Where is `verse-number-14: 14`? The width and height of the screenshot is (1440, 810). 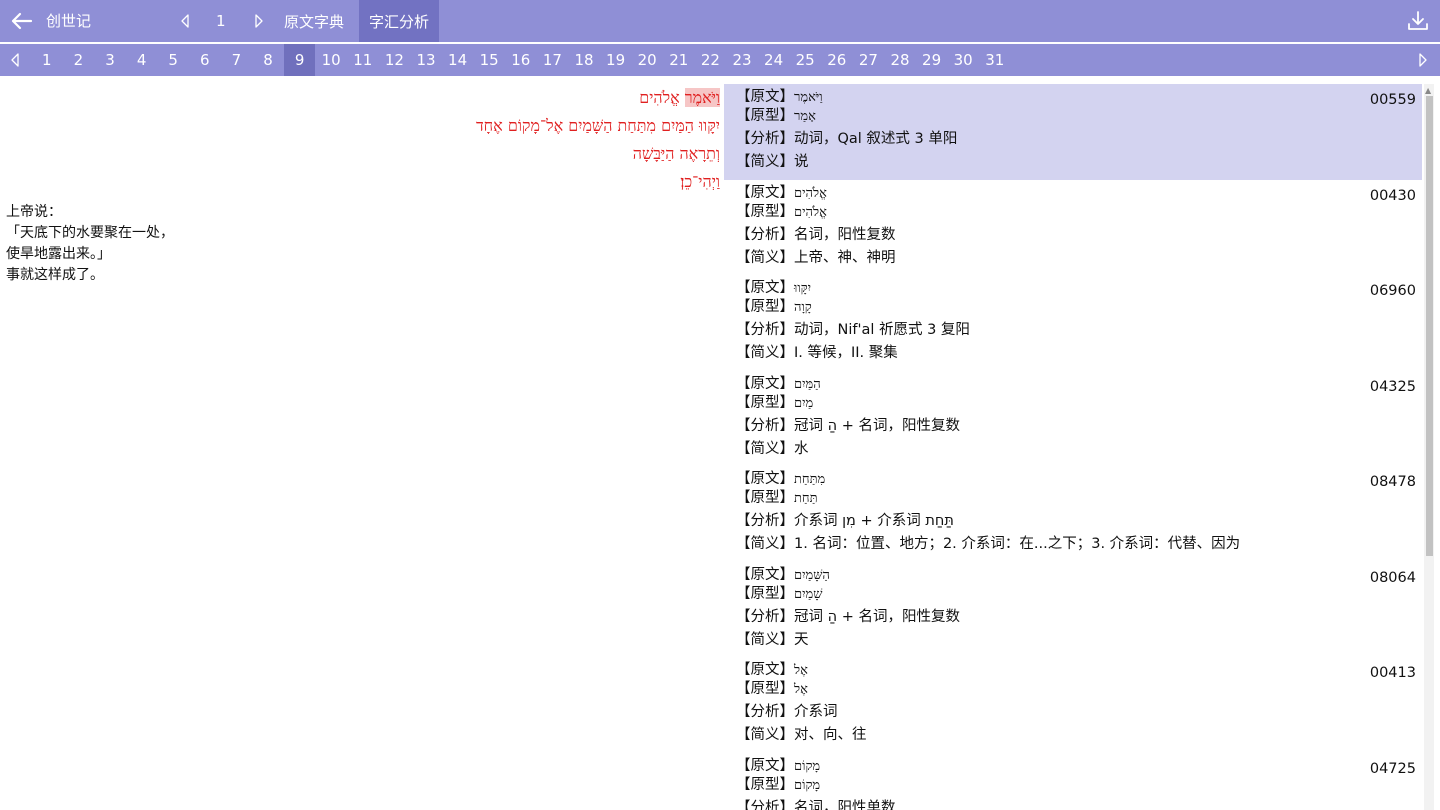 verse-number-14: 14 is located at coordinates (458, 60).